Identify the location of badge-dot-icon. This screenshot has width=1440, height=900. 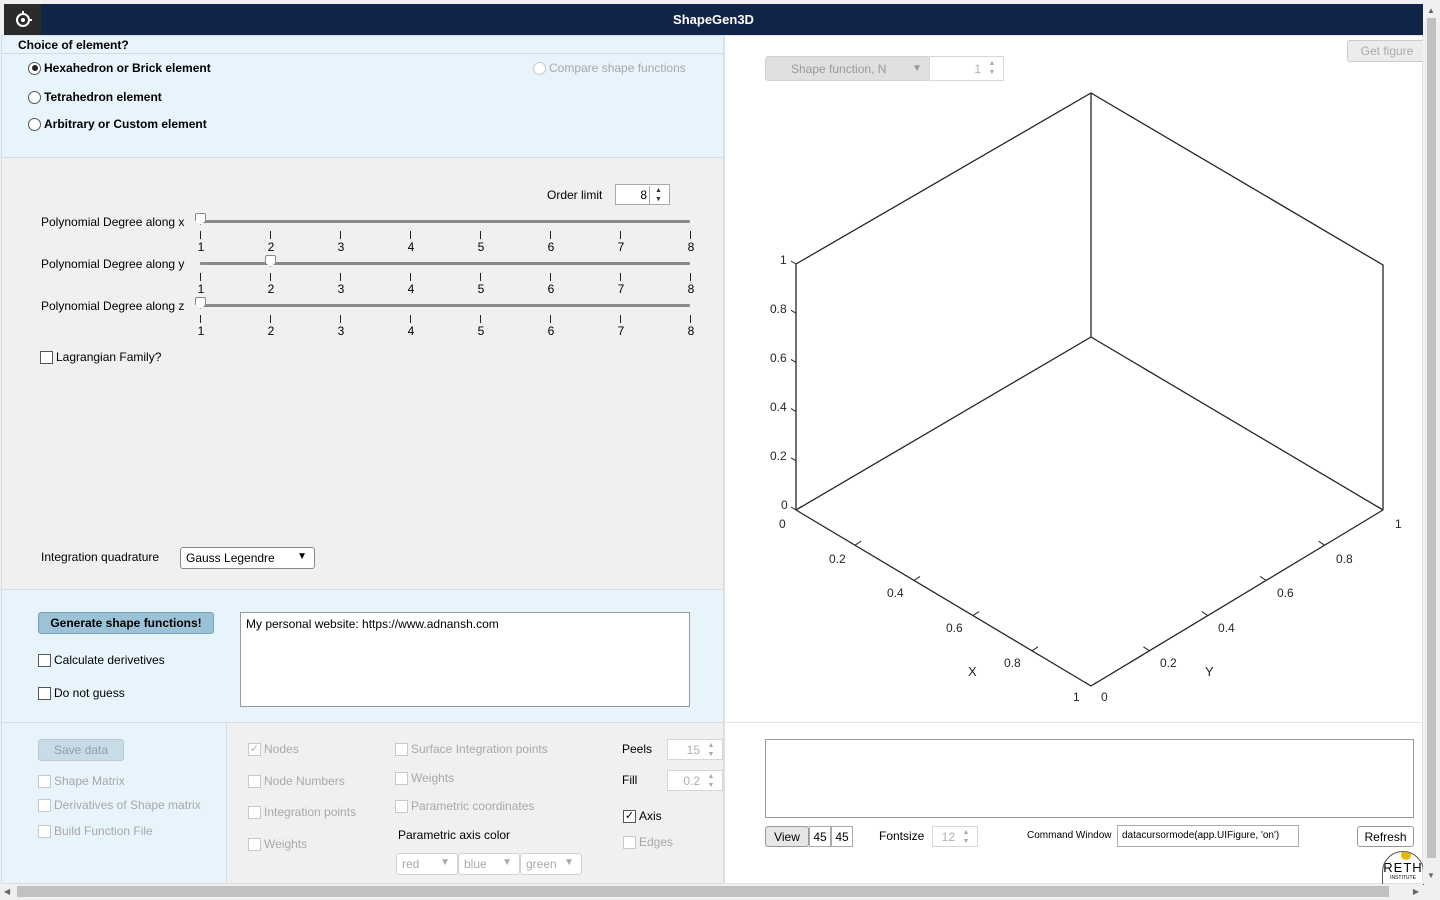
(1406, 856).